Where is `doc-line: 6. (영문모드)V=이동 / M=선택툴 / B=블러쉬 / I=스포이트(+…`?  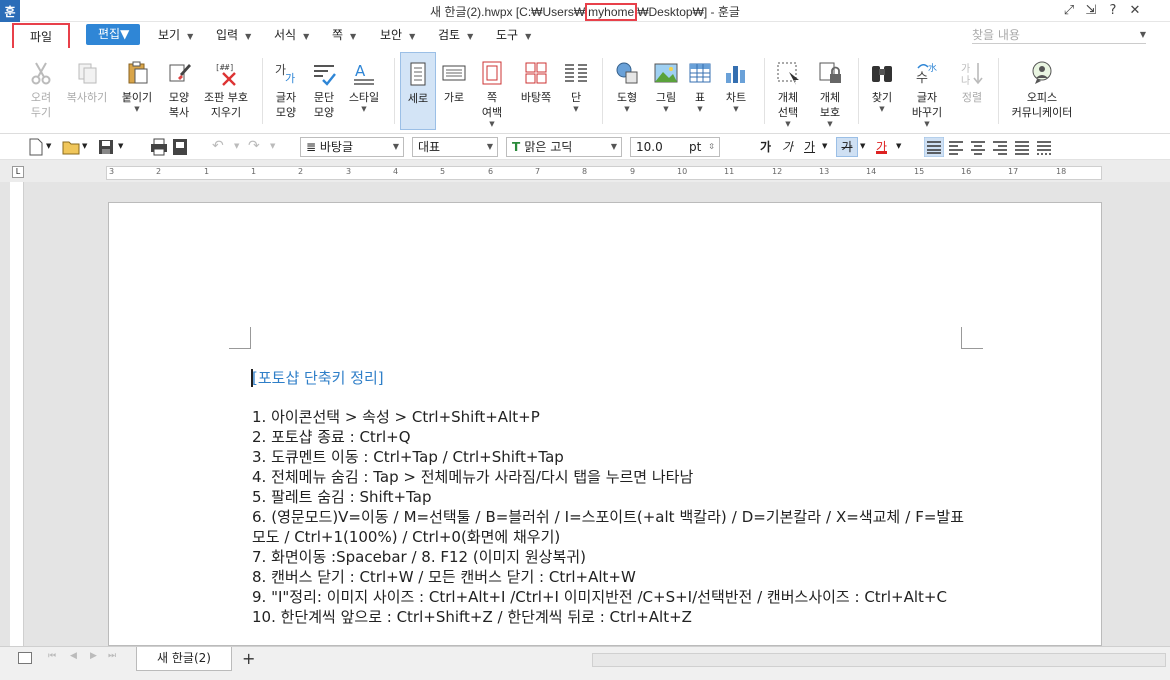 doc-line: 6. (영문모드)V=이동 / M=선택툴 / B=블러쉬 / I=스포이트(+… is located at coordinates (608, 527).